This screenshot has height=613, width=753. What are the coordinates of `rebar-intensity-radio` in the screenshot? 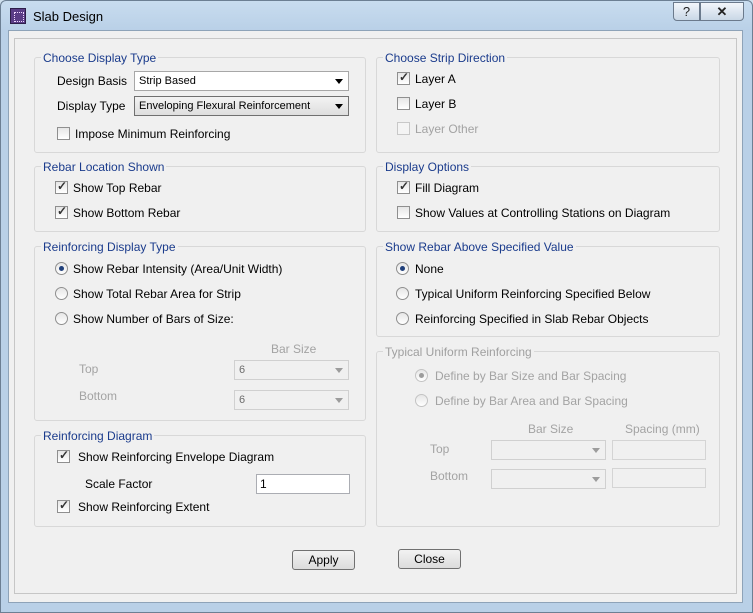 It's located at (61, 268).